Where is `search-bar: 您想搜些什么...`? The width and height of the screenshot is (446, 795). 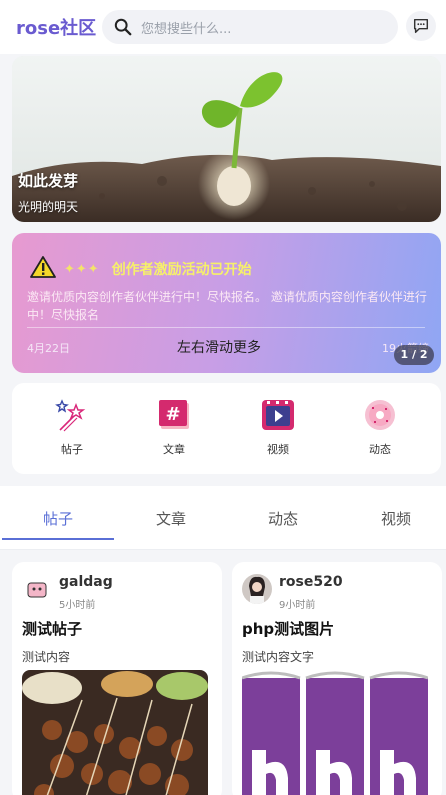 search-bar: 您想搜些什么... is located at coordinates (250, 27).